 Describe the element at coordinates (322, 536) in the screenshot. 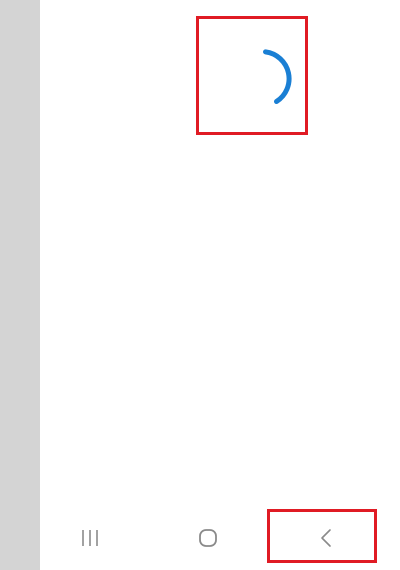

I see `back-button-highlight-box` at that location.